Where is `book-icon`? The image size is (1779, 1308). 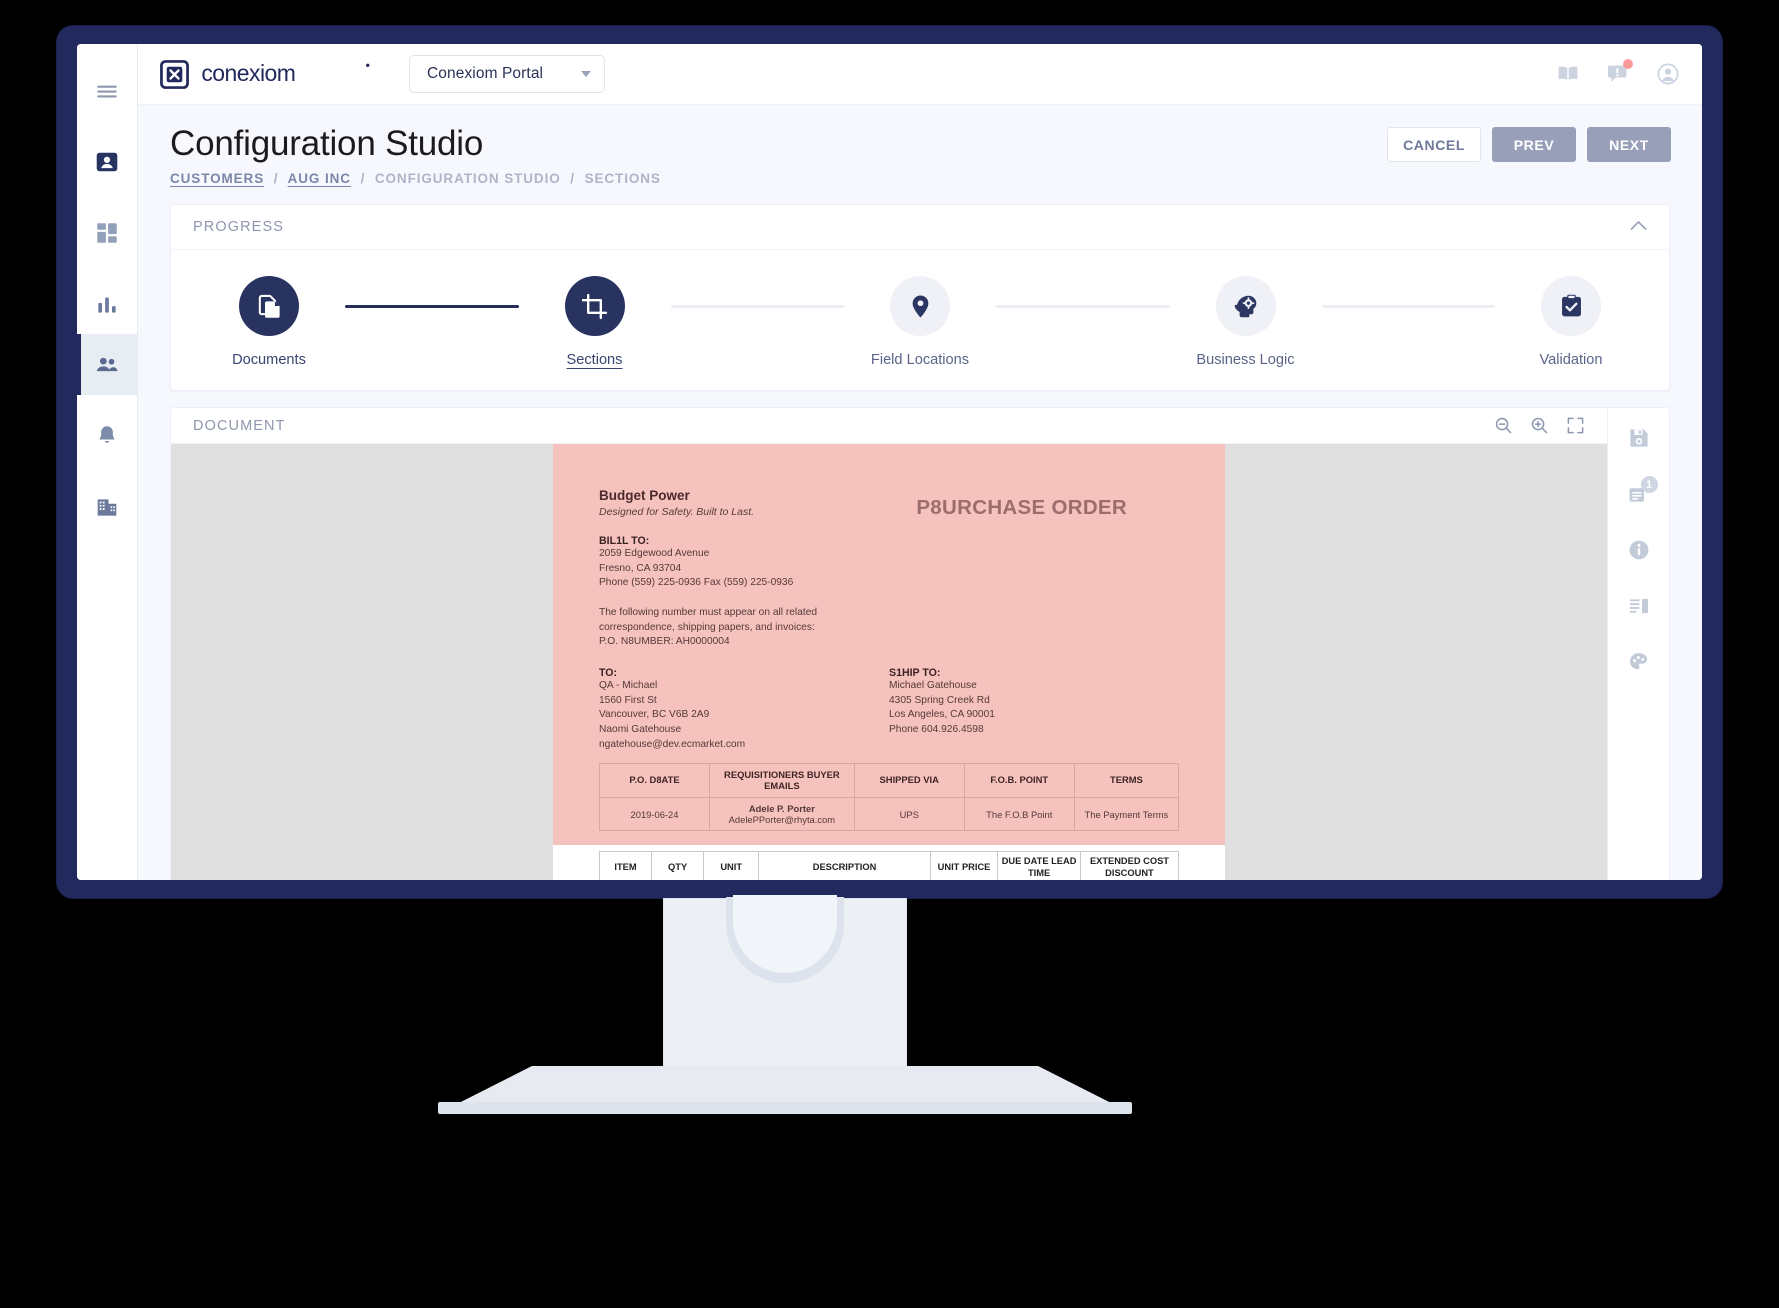 book-icon is located at coordinates (1568, 73).